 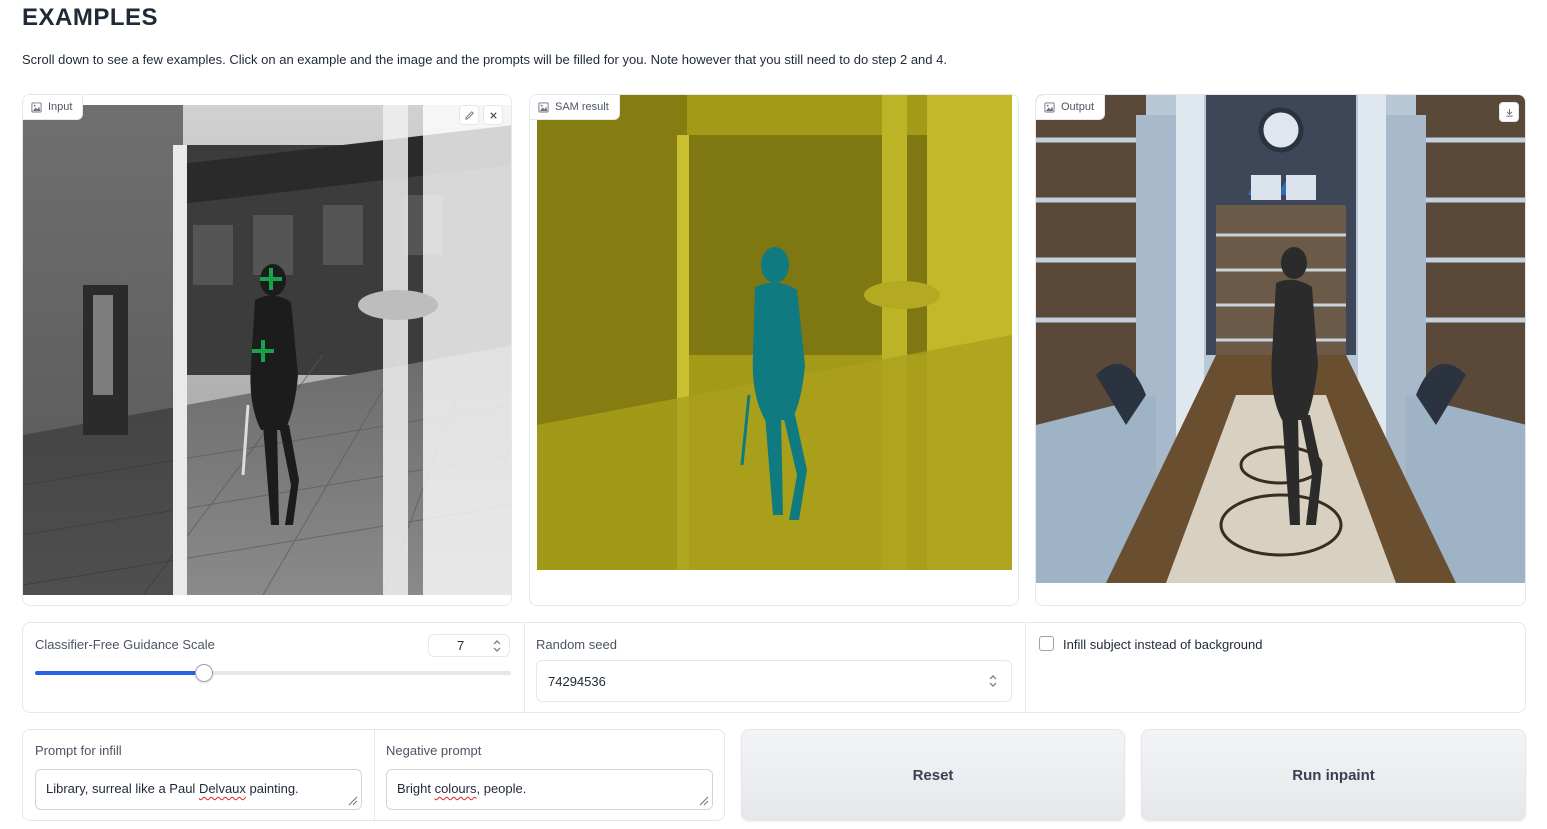 I want to click on cfg-slider-fill, so click(x=119, y=673).